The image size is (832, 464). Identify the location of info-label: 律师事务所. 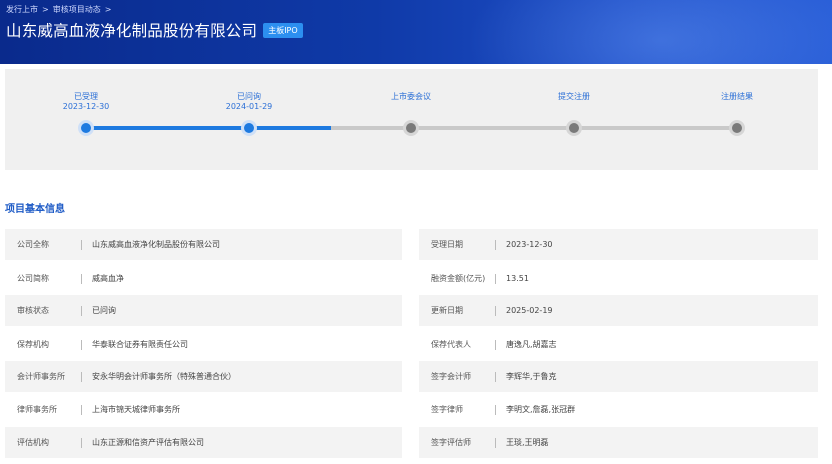
(37, 409).